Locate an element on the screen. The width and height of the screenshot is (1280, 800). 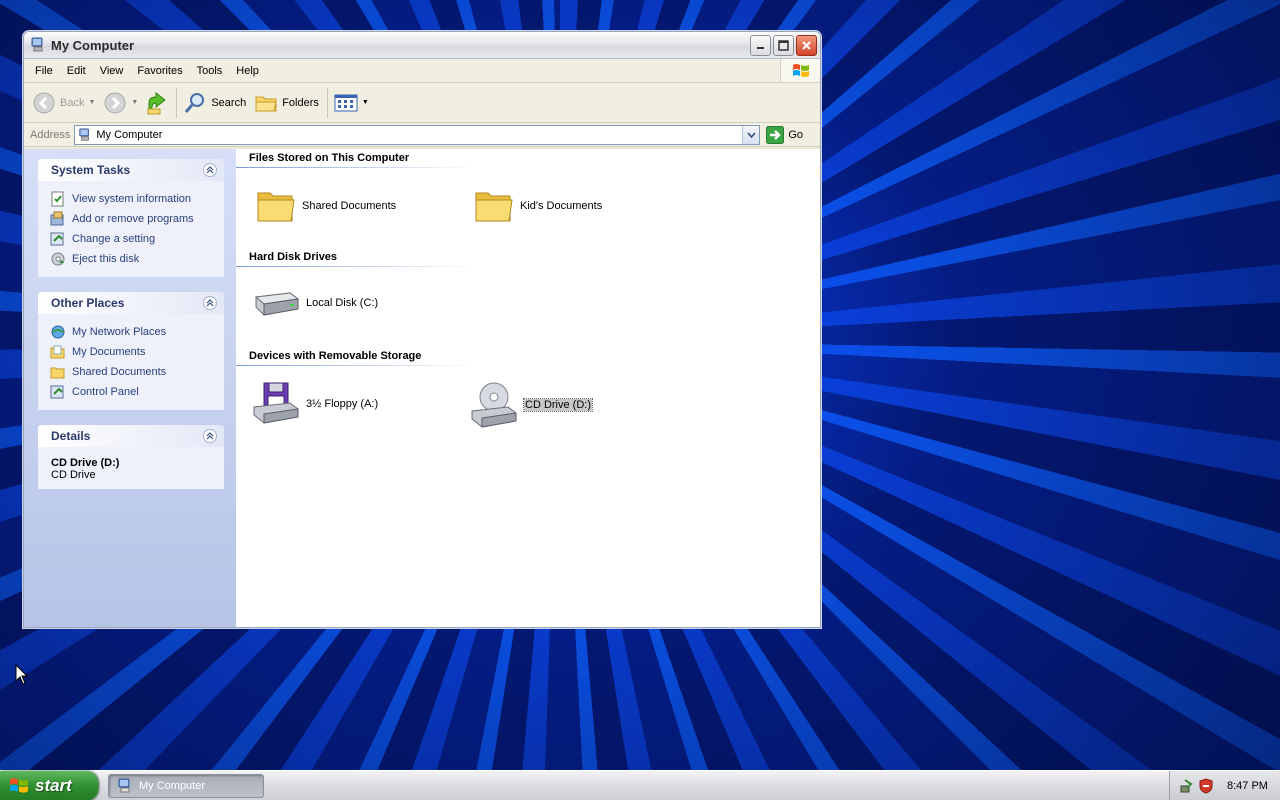
system-info-icon is located at coordinates (57, 199).